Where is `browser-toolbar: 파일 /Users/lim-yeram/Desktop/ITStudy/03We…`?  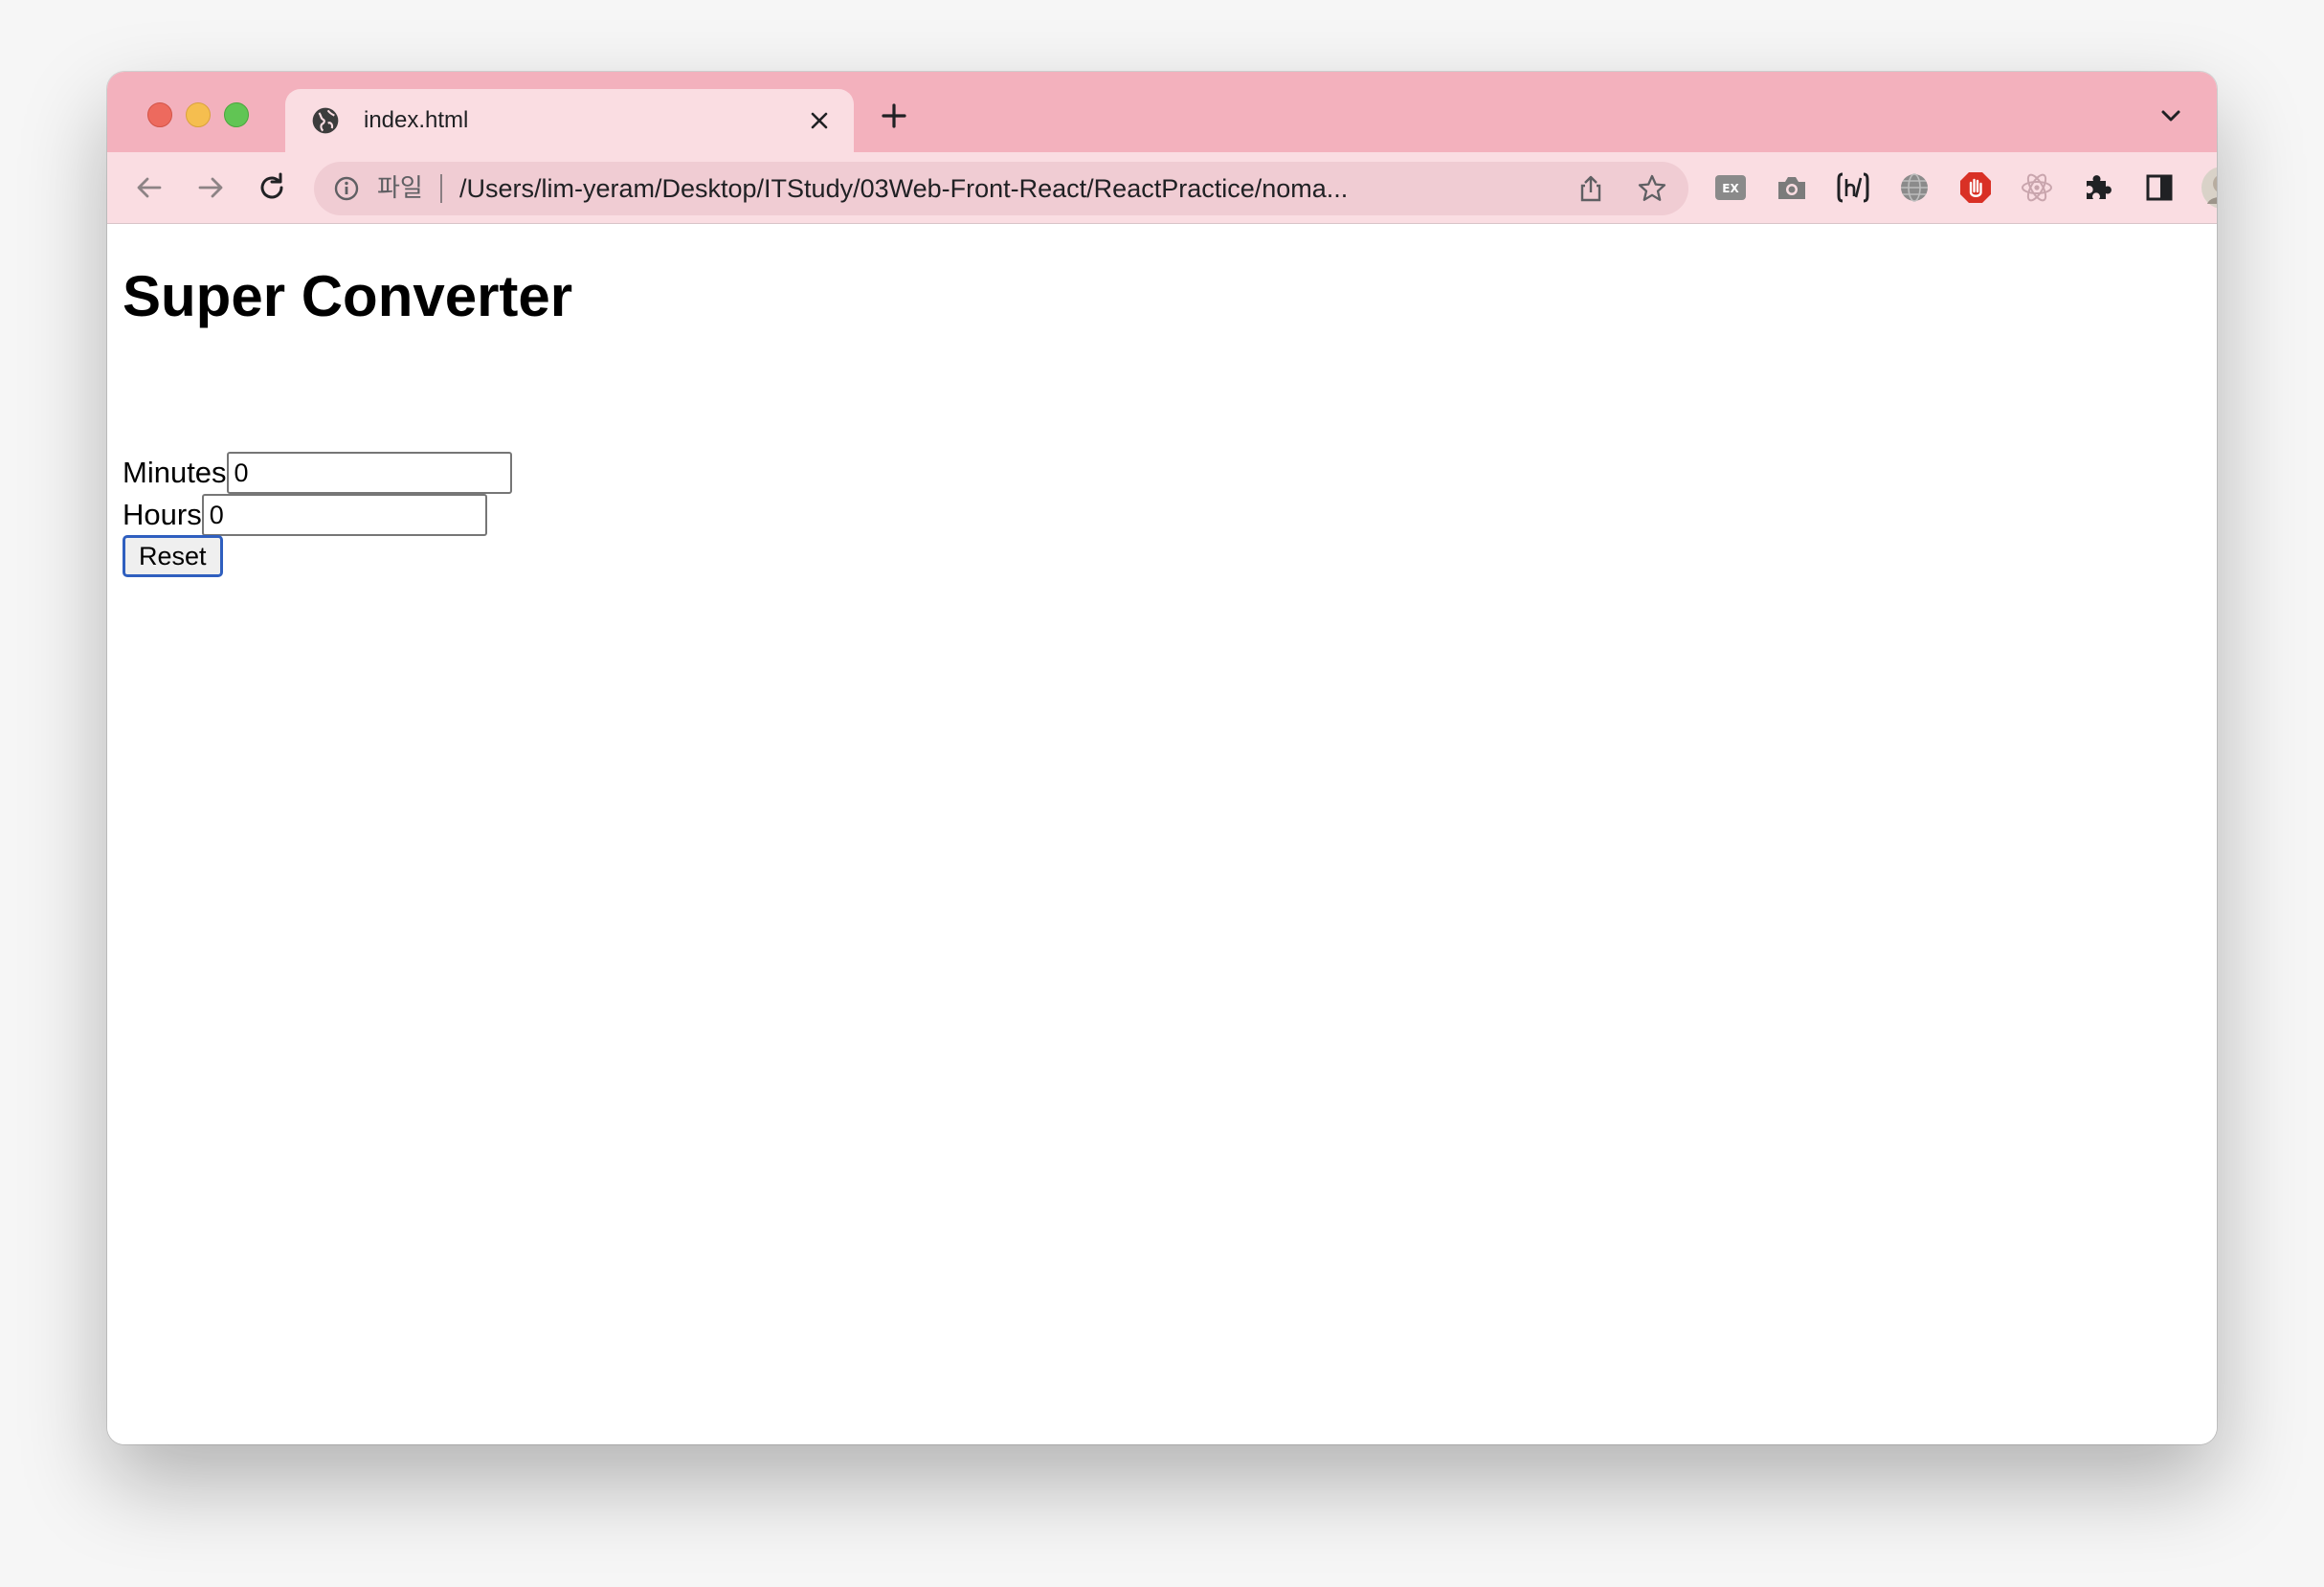 browser-toolbar: 파일 /Users/lim-yeram/Desktop/ITStudy/03We… is located at coordinates (1162, 188).